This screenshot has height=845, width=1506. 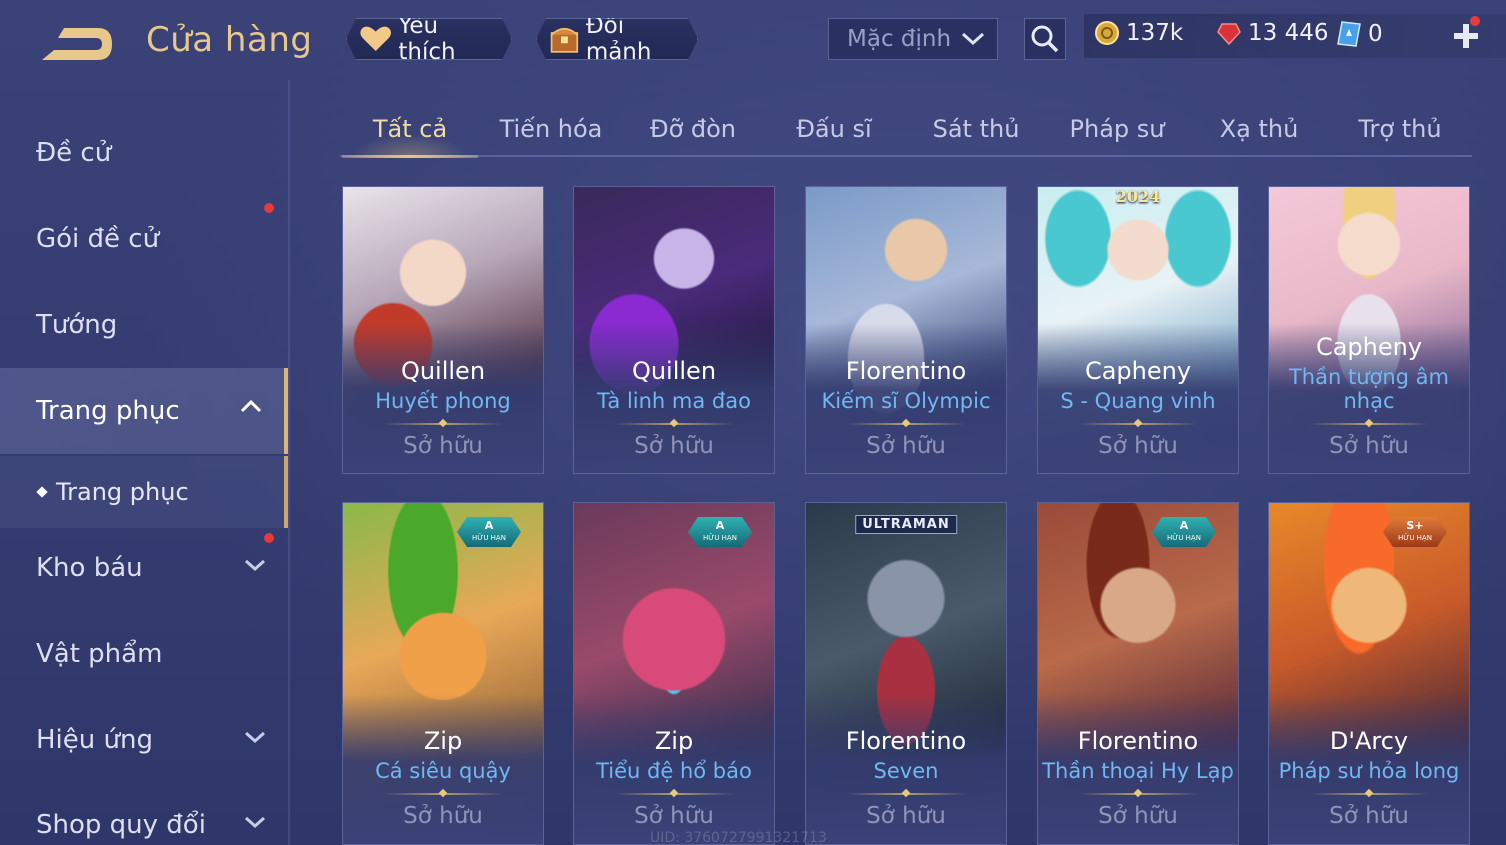 I want to click on sidebar-subitem-skins: Trang phục, so click(x=144, y=492).